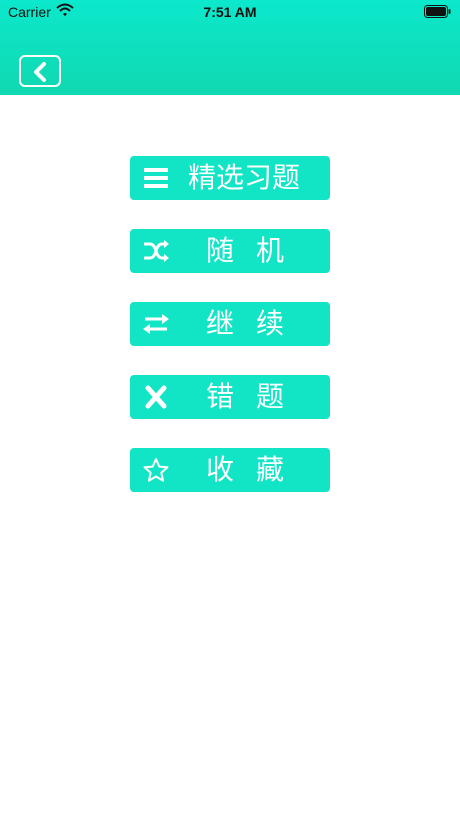 This screenshot has height=818, width=460. Describe the element at coordinates (437, 11) in the screenshot. I see `battery-icon` at that location.